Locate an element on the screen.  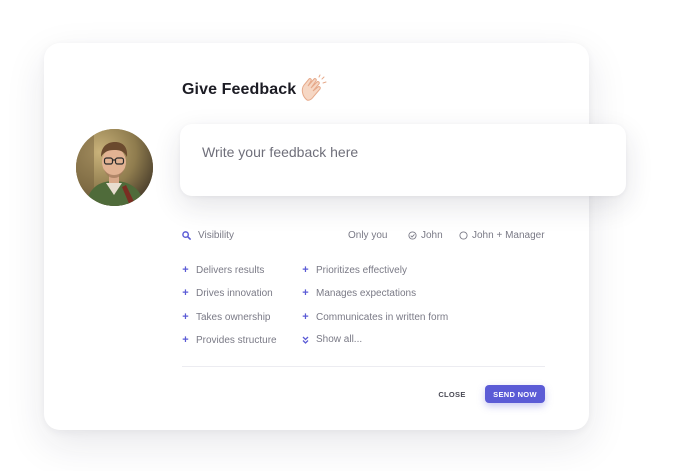
tag-provides-structure: + Provides structure is located at coordinates (229, 340).